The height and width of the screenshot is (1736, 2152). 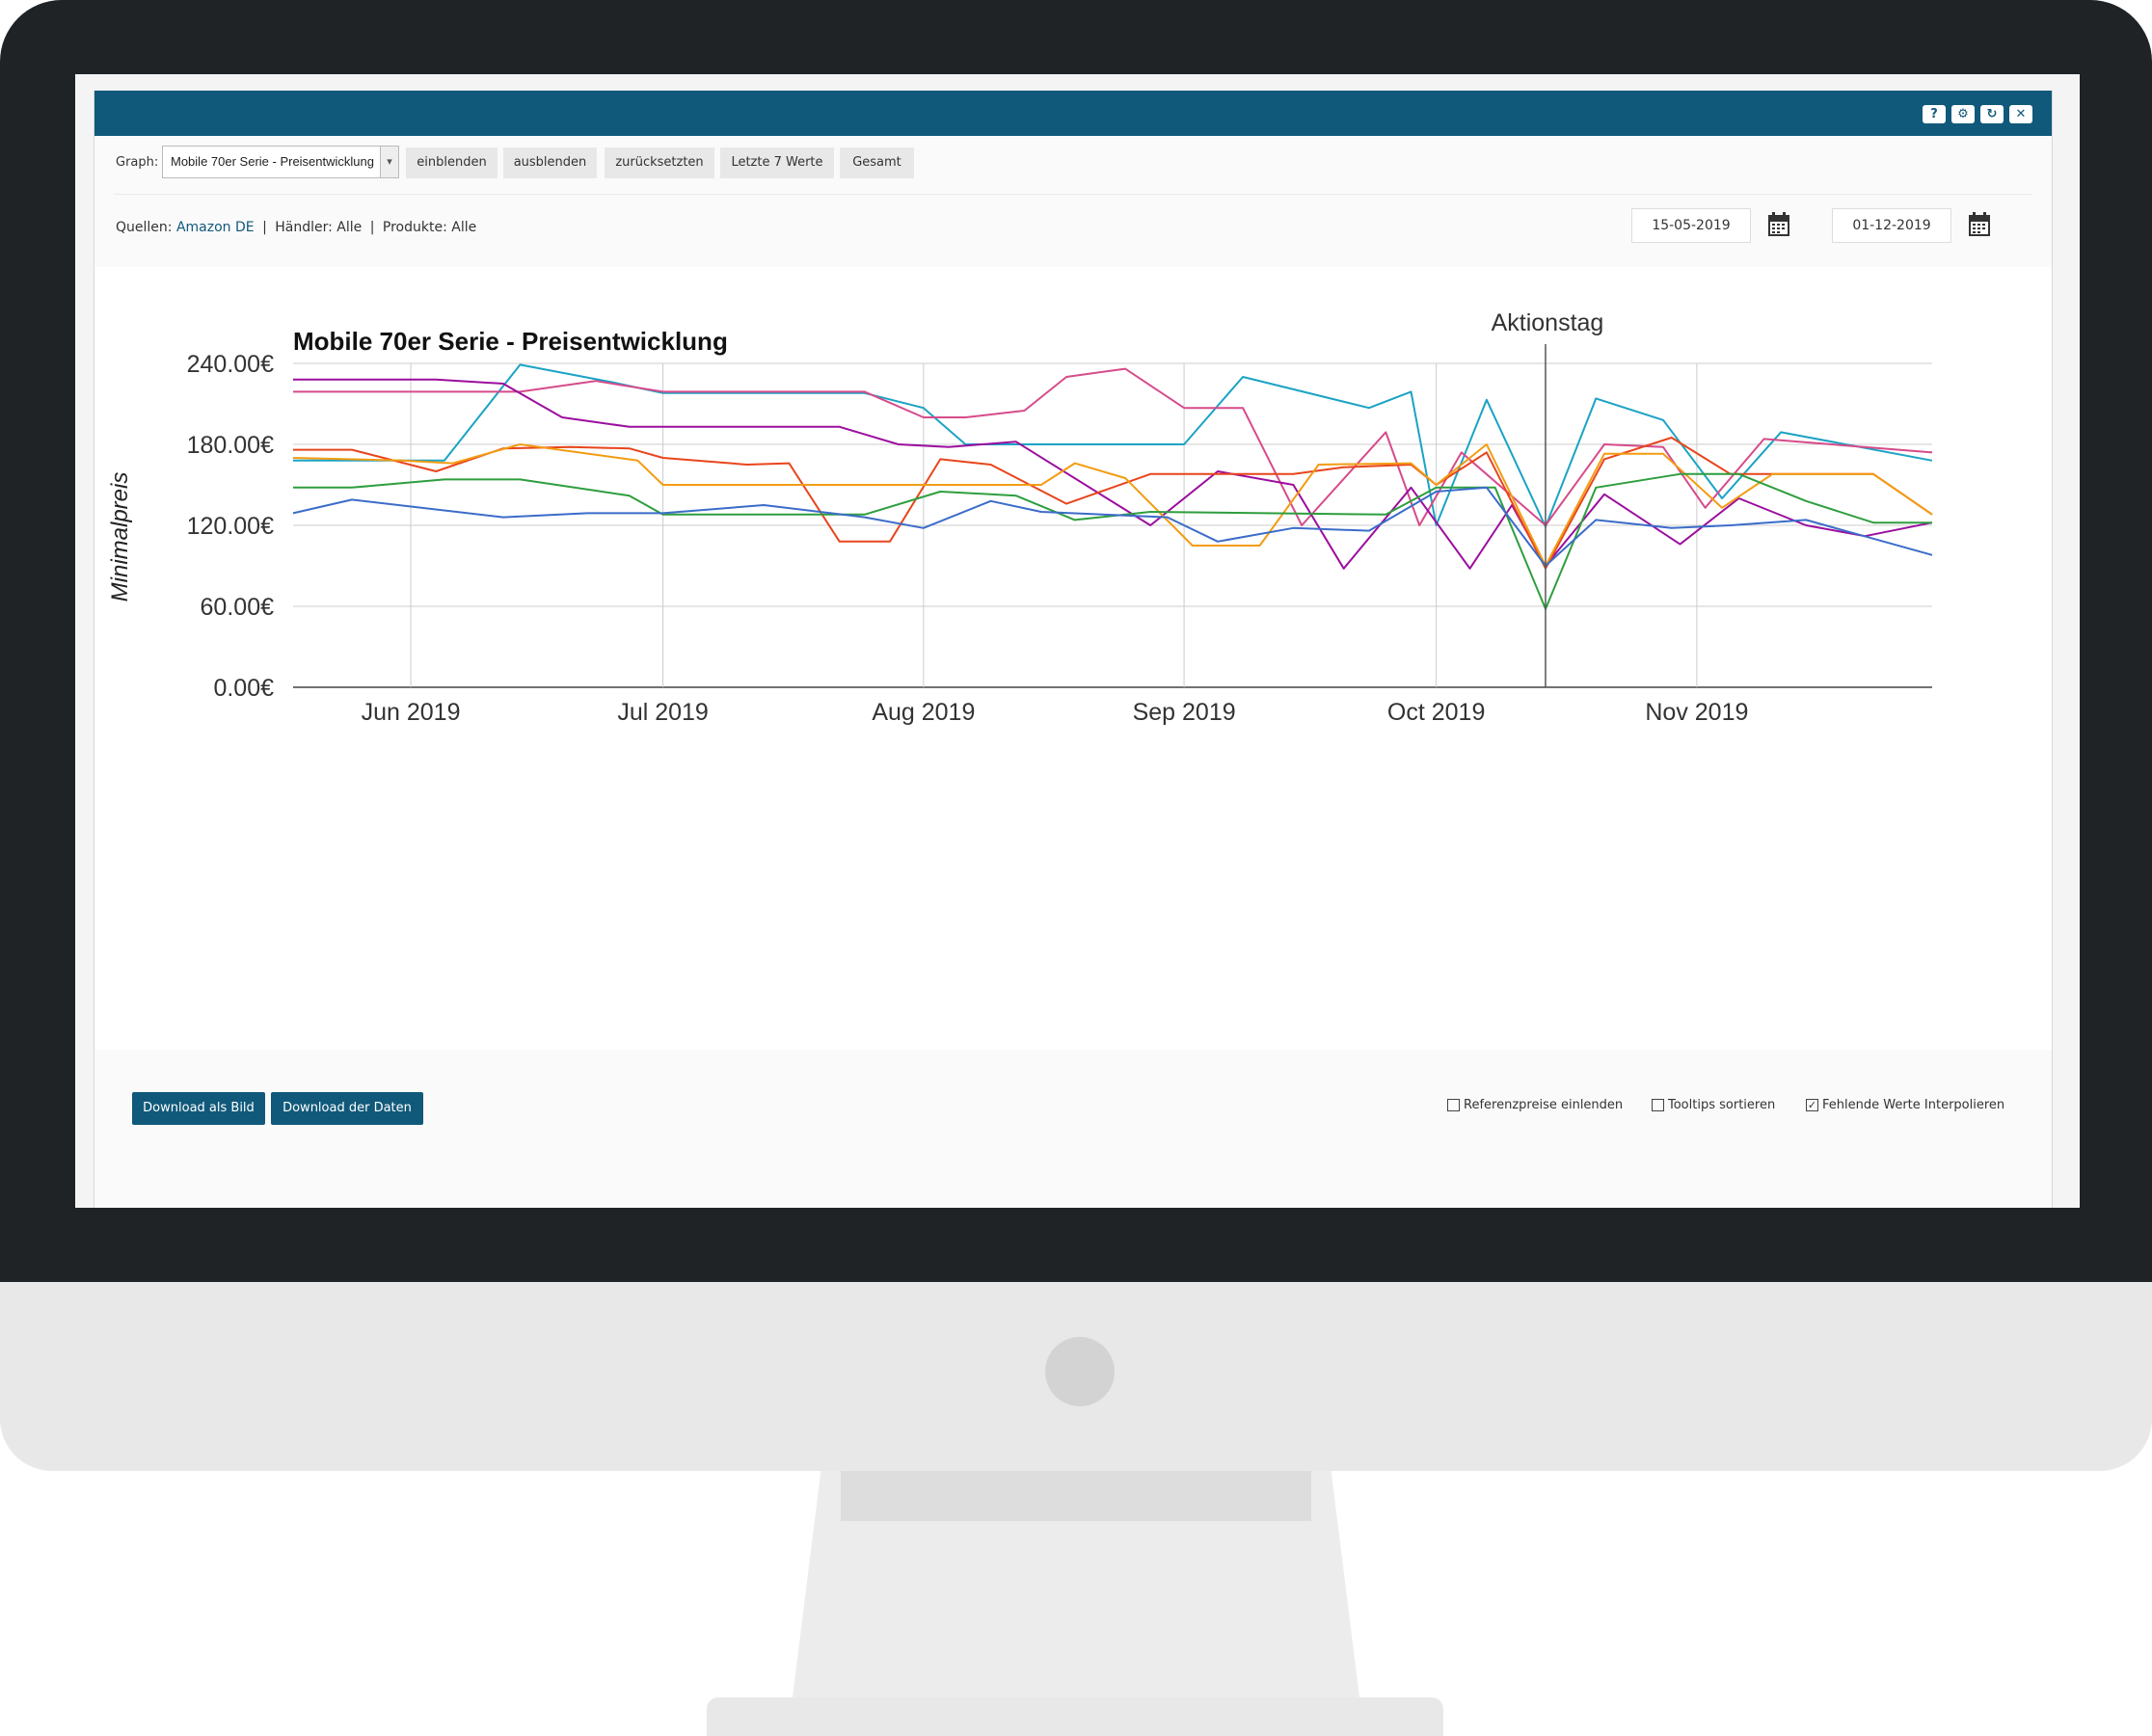 I want to click on checkbox-box: ✓, so click(x=1812, y=1105).